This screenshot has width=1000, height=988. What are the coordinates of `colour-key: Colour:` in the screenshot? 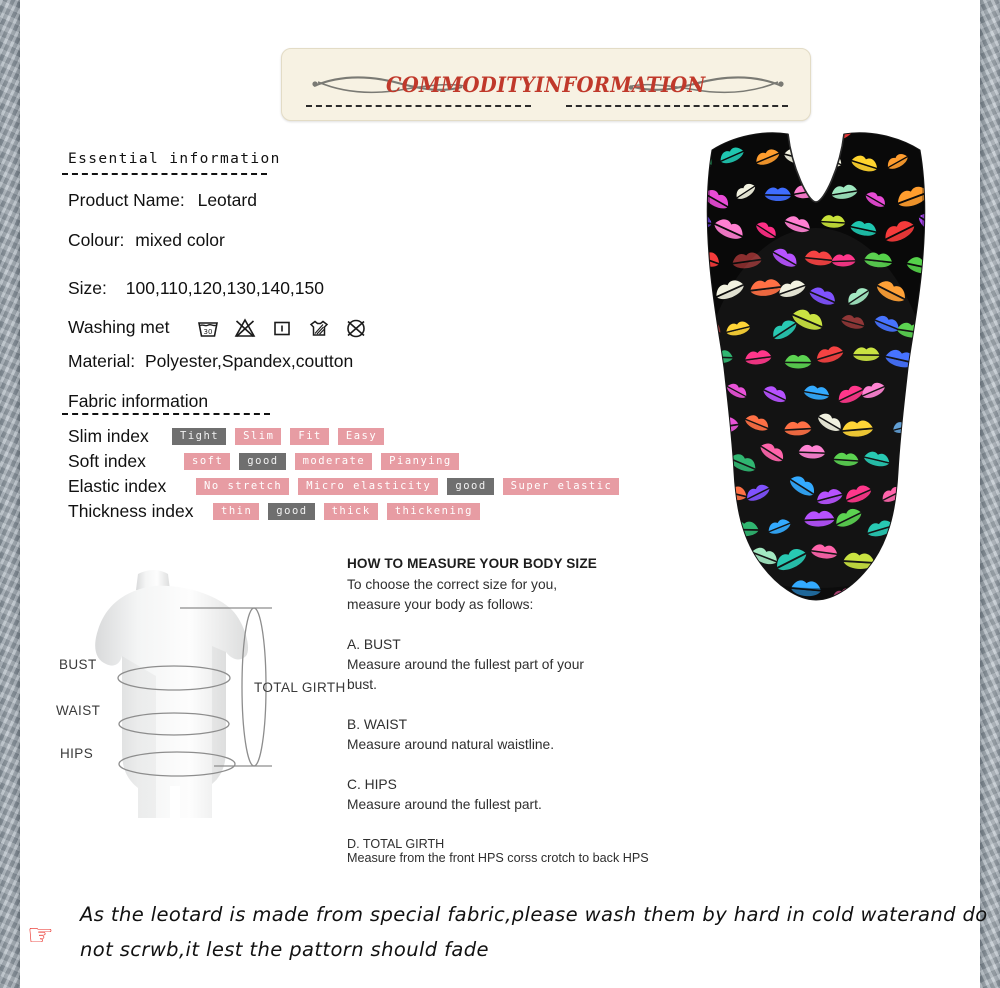 It's located at (96, 240).